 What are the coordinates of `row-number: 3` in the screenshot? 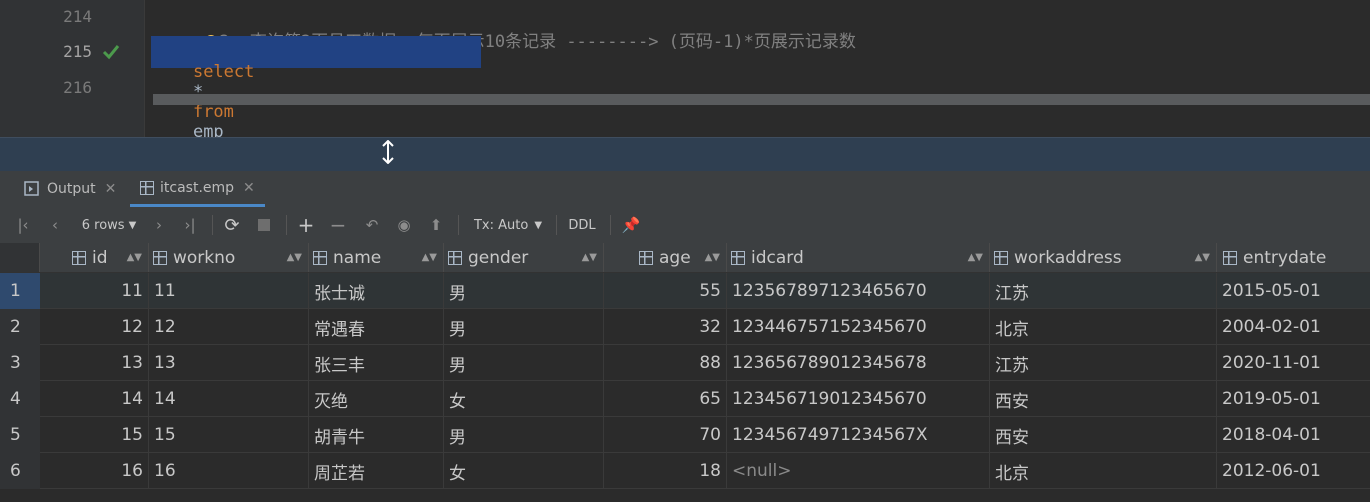 It's located at (20, 363).